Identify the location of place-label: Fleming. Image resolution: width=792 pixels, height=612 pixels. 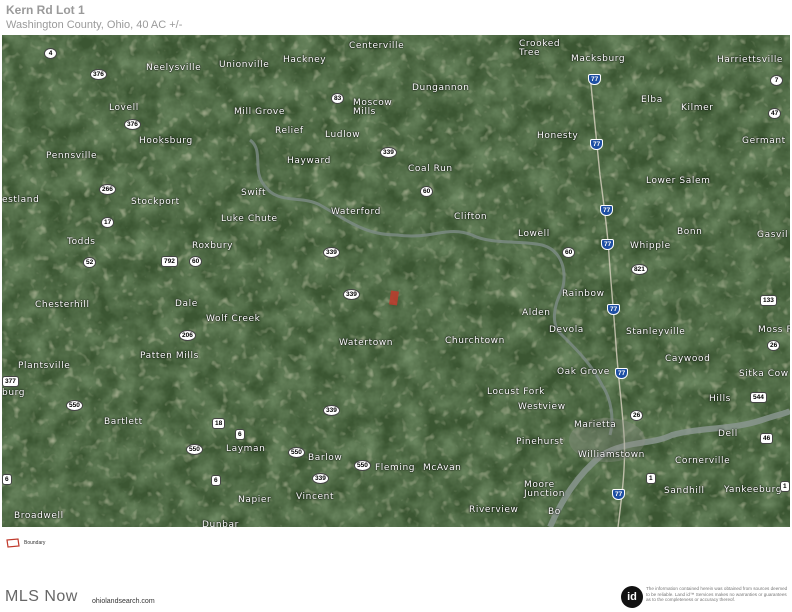
(395, 468).